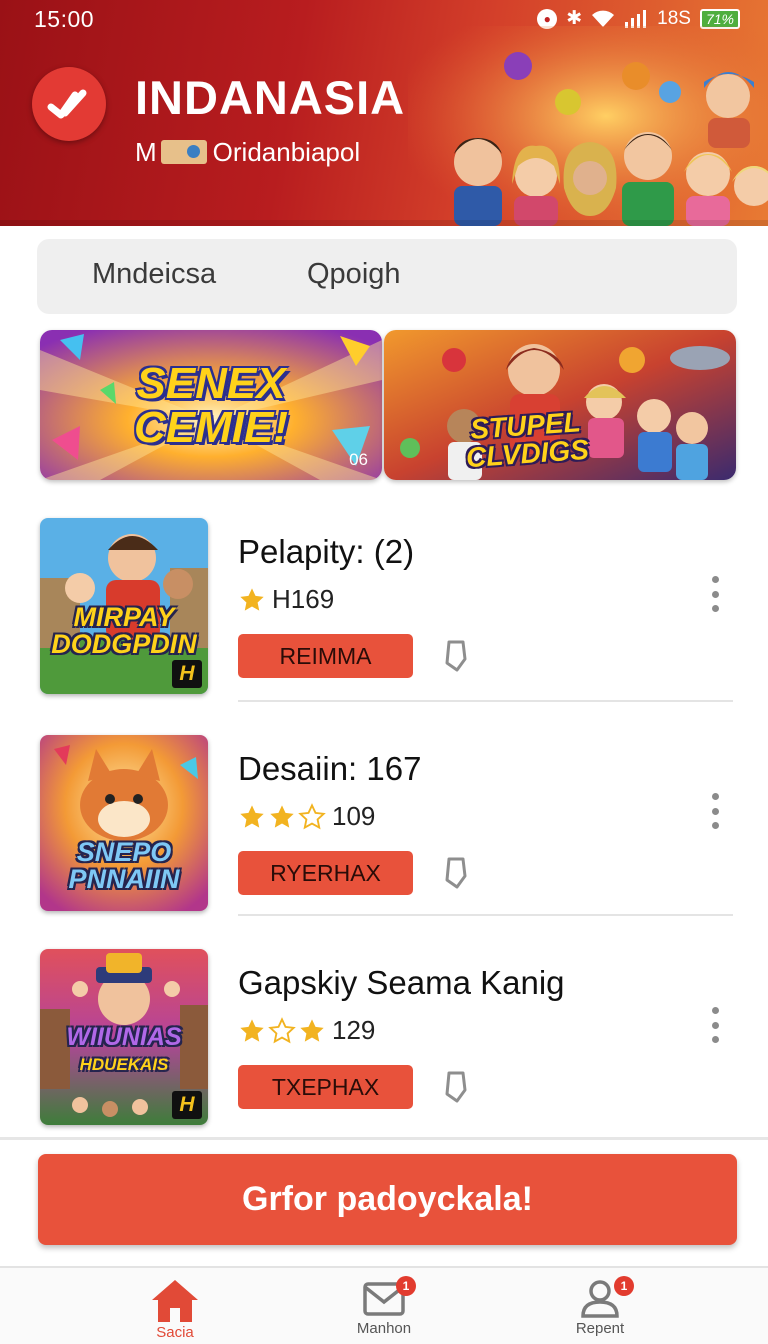 This screenshot has width=768, height=1344. Describe the element at coordinates (211, 427) in the screenshot. I see `banner-1-line2: CEMIE!` at that location.